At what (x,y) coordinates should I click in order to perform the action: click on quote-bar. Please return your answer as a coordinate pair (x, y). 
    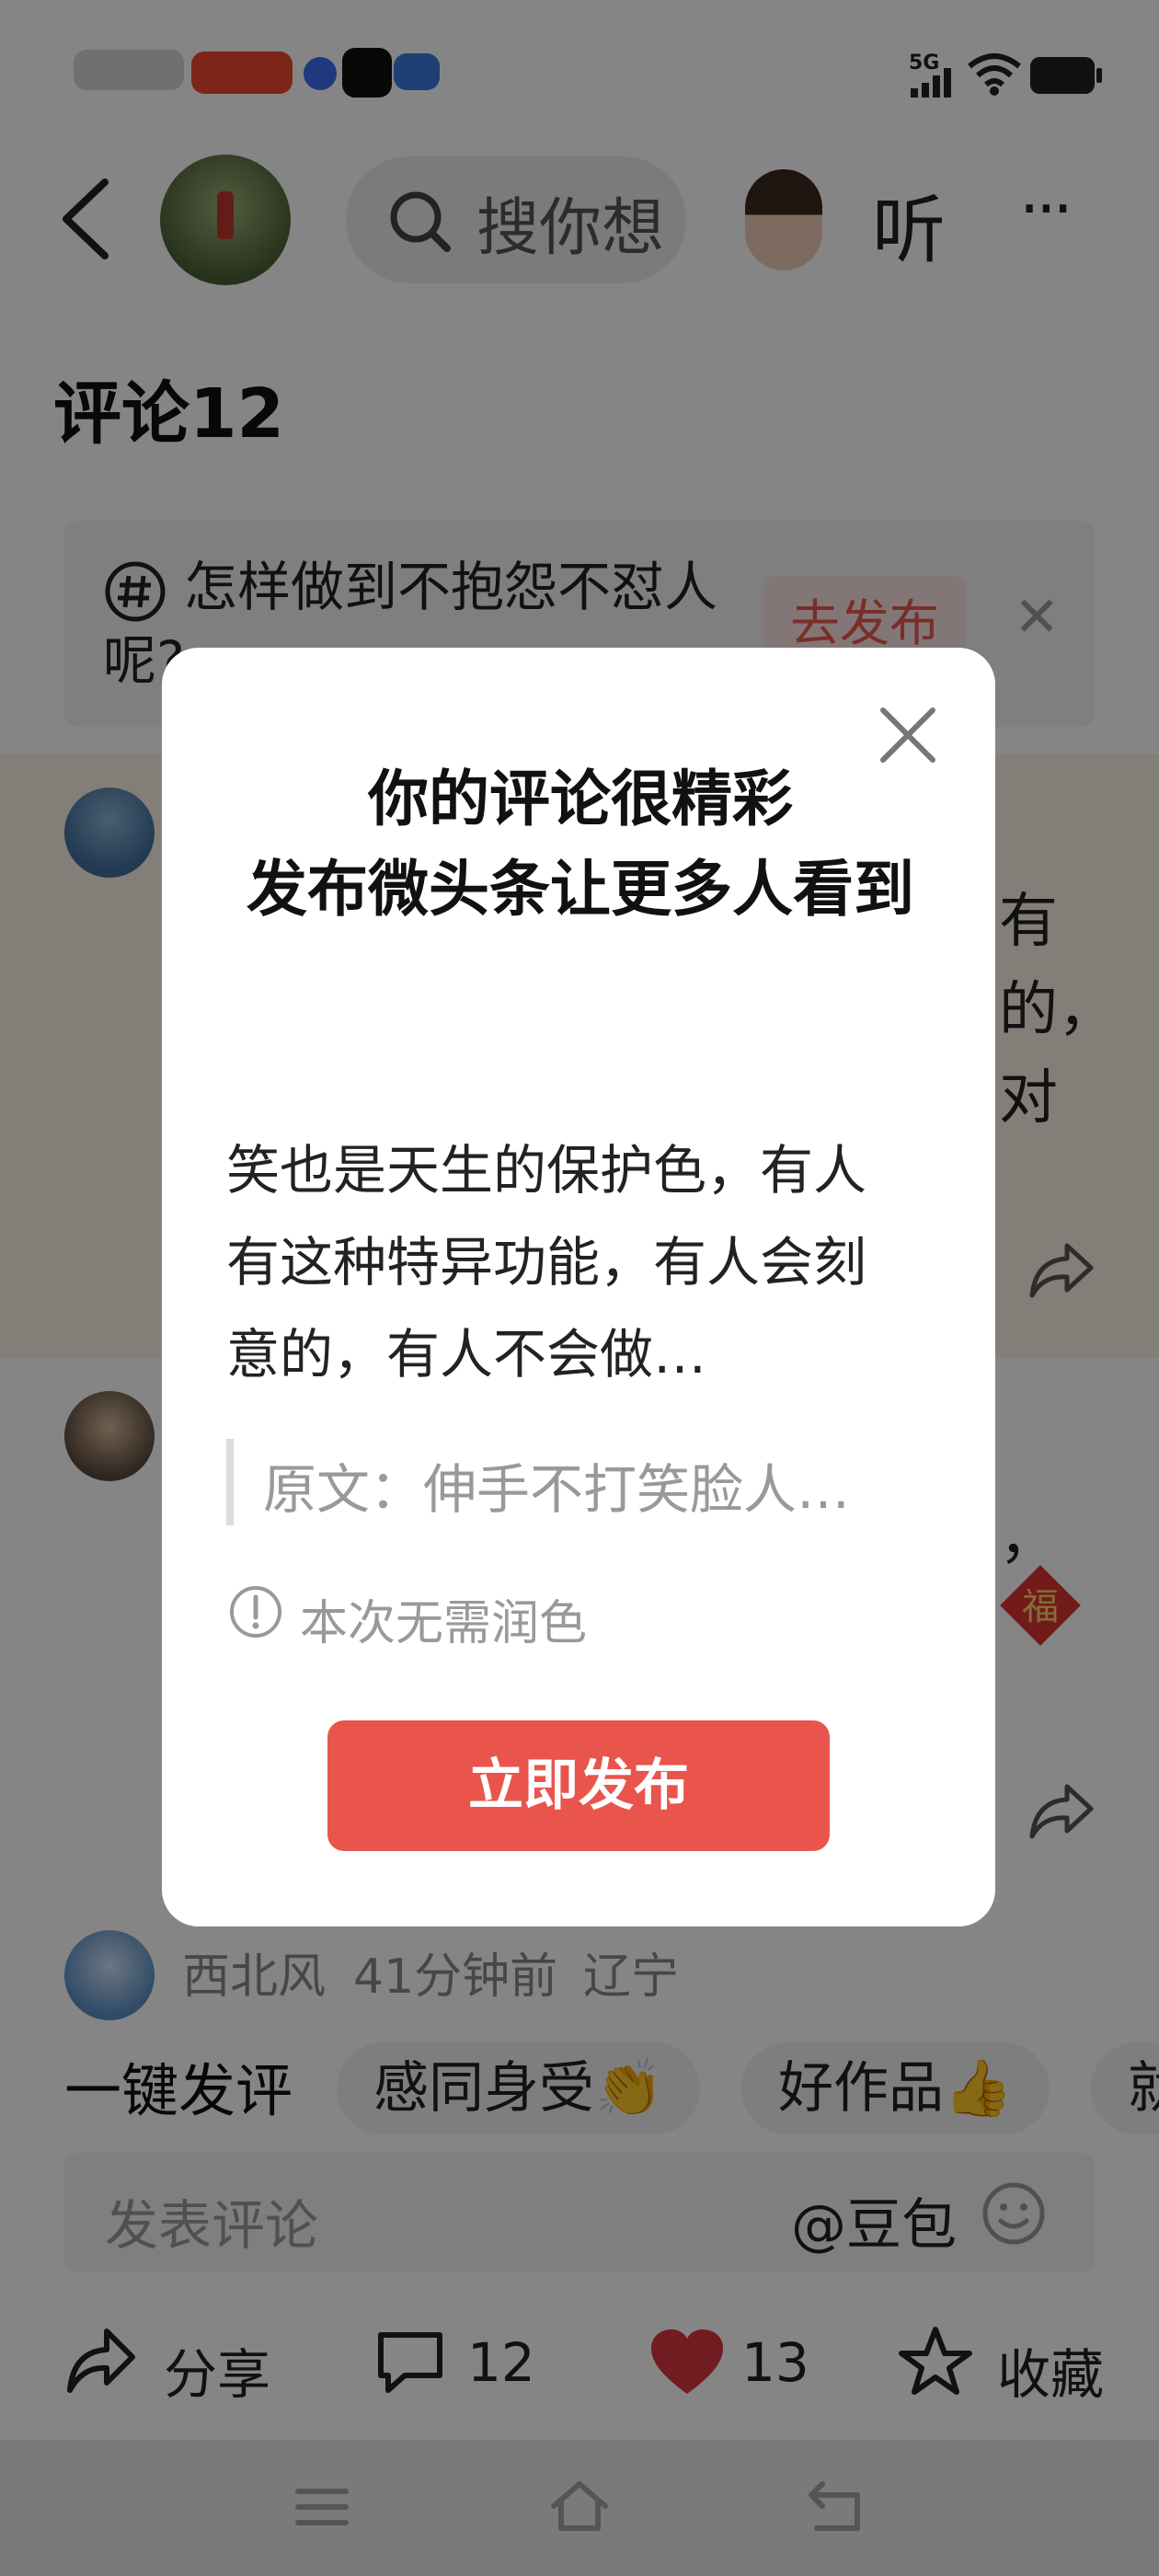
    Looking at the image, I should click on (230, 1482).